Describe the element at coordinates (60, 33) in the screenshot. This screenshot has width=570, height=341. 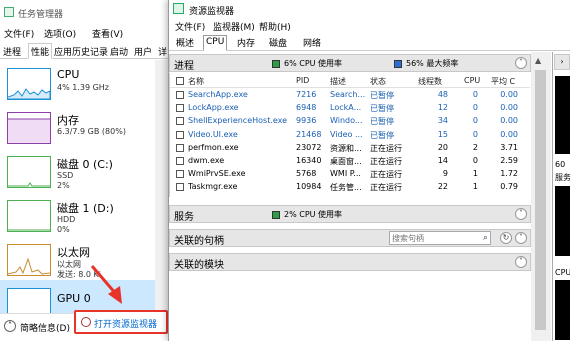
I see `menu-options: 选项(O)` at that location.